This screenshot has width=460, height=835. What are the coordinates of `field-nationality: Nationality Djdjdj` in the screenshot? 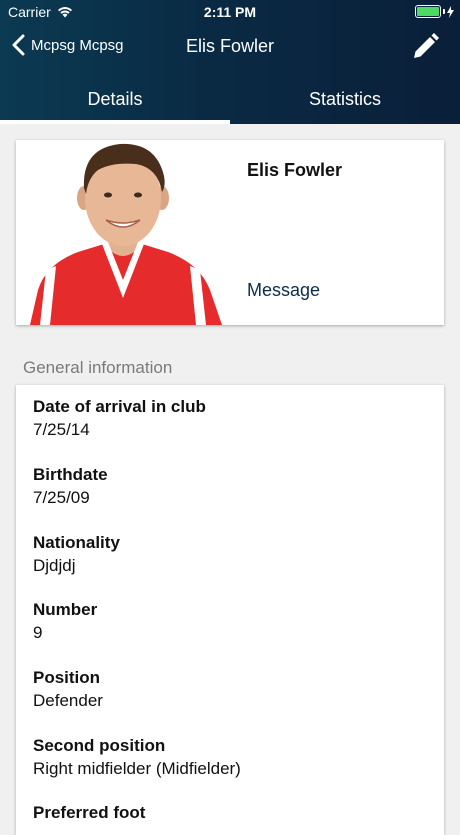 It's located at (76, 554).